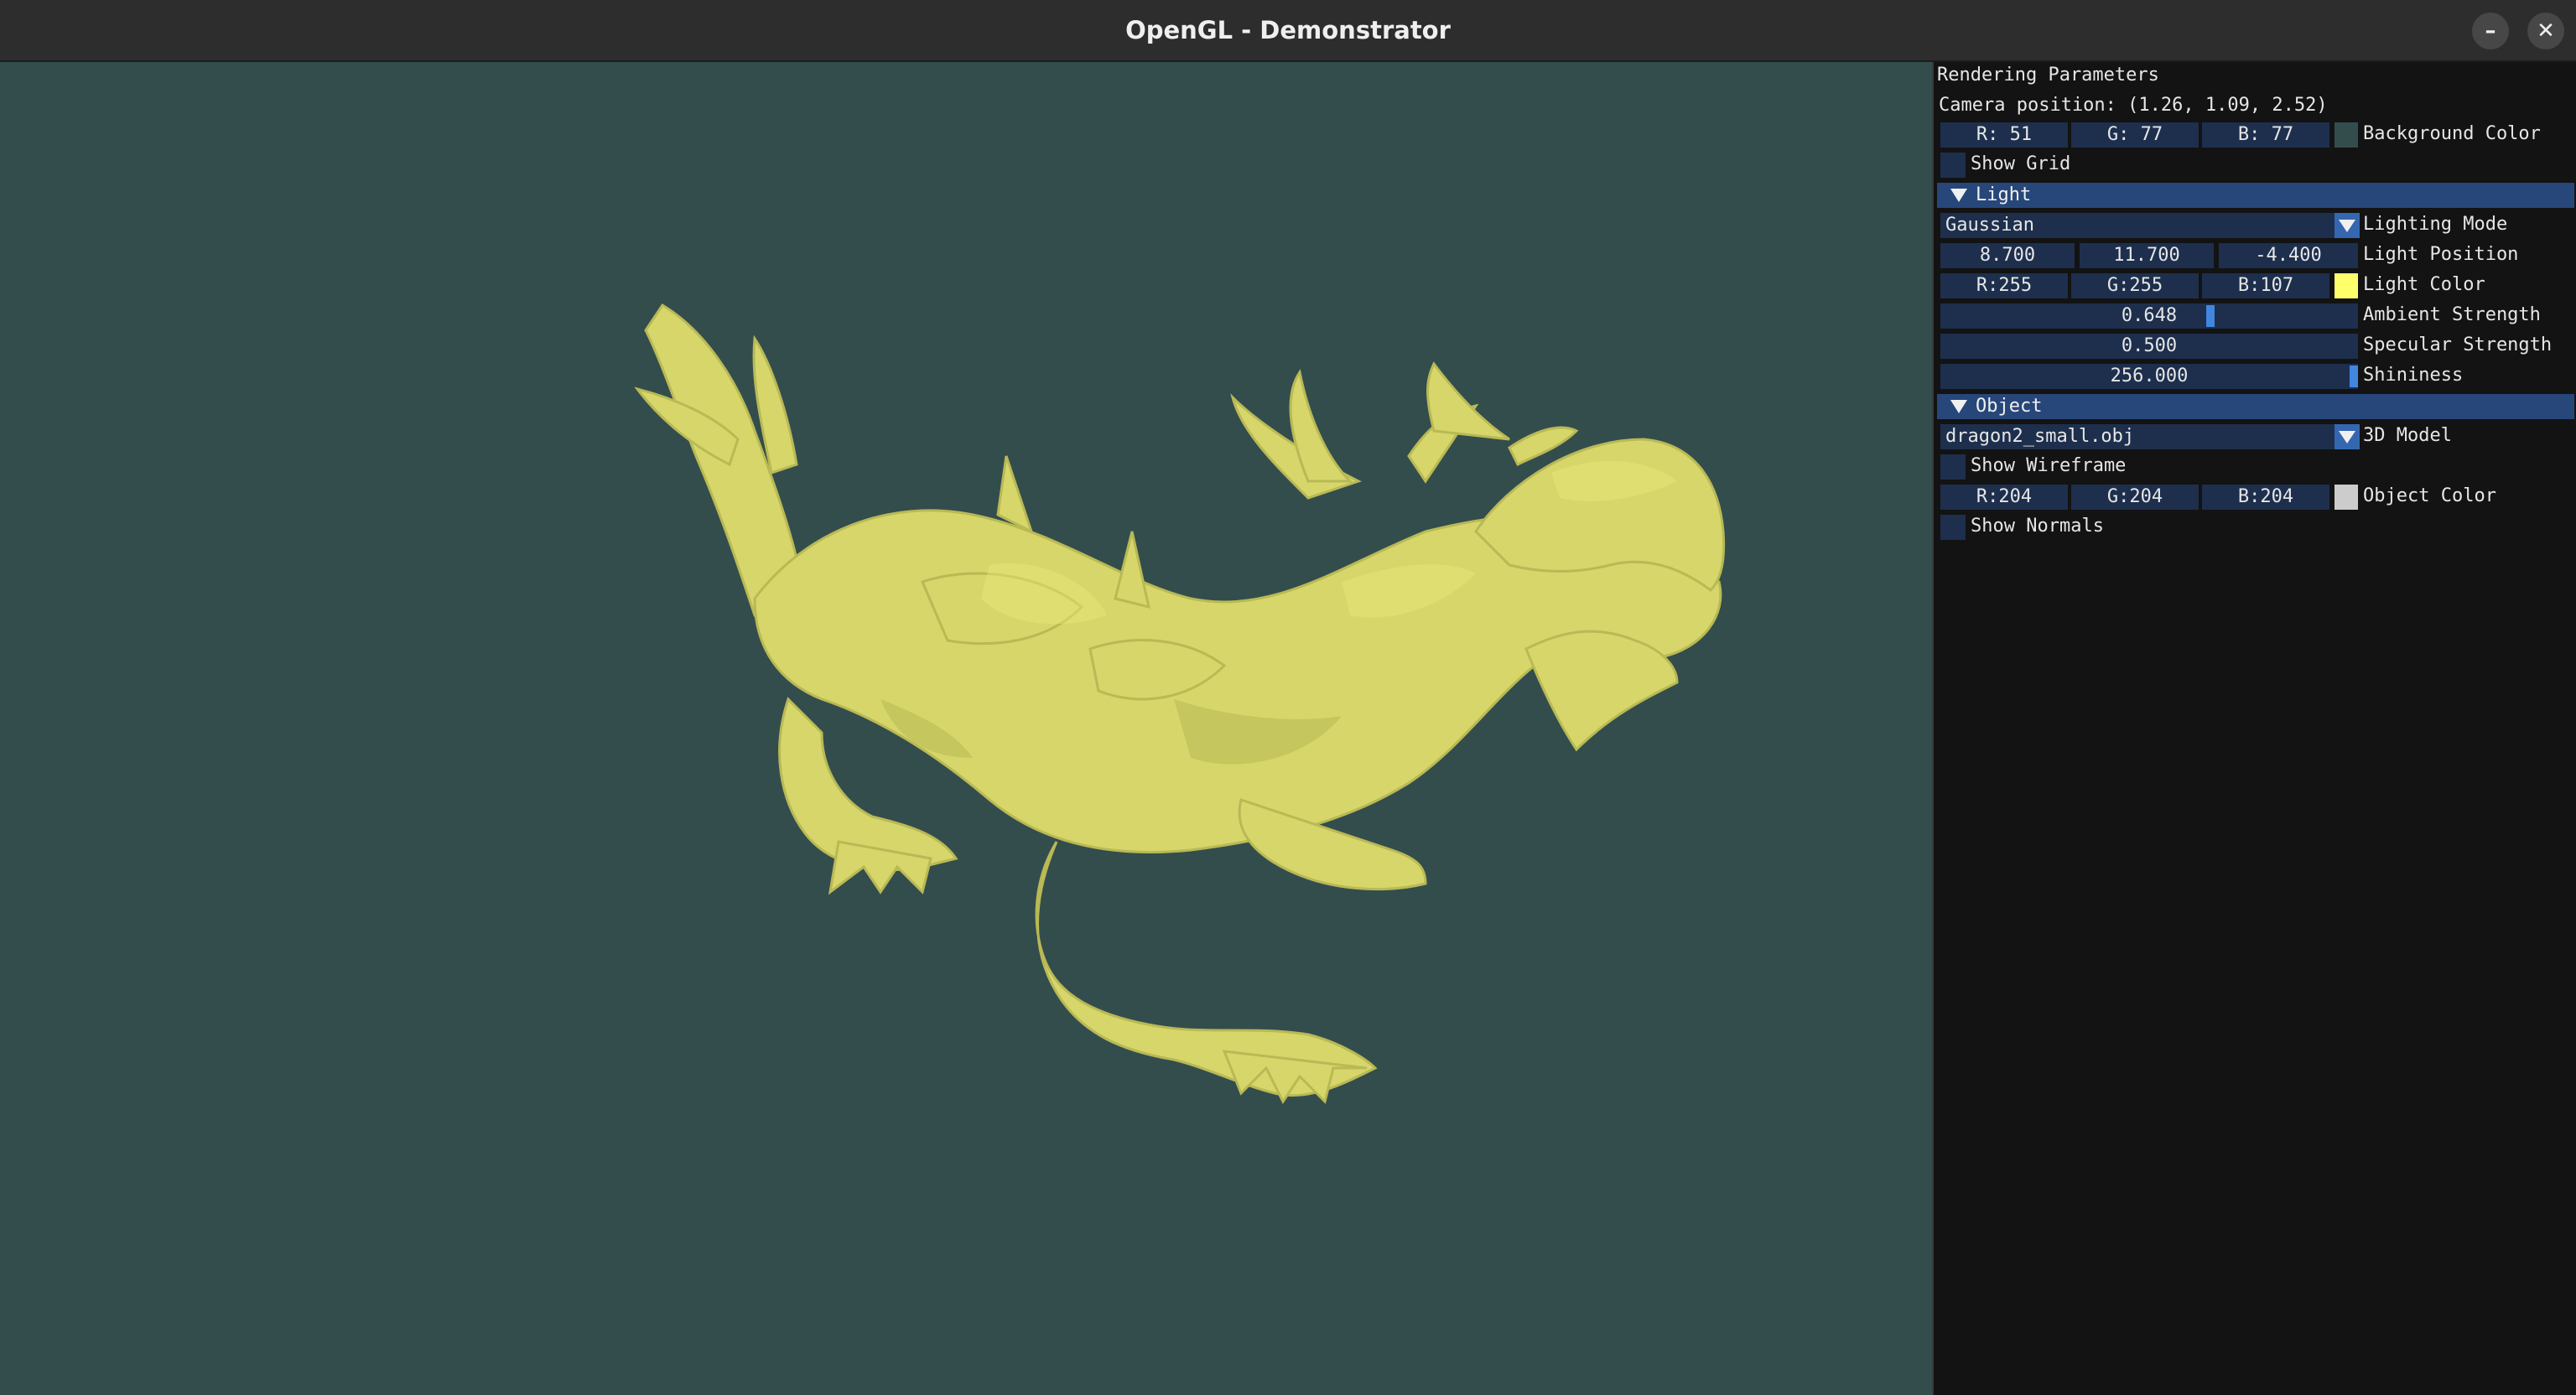 This screenshot has width=2576, height=1395. Describe the element at coordinates (2265, 497) in the screenshot. I see `object-color-b-field: B:204` at that location.